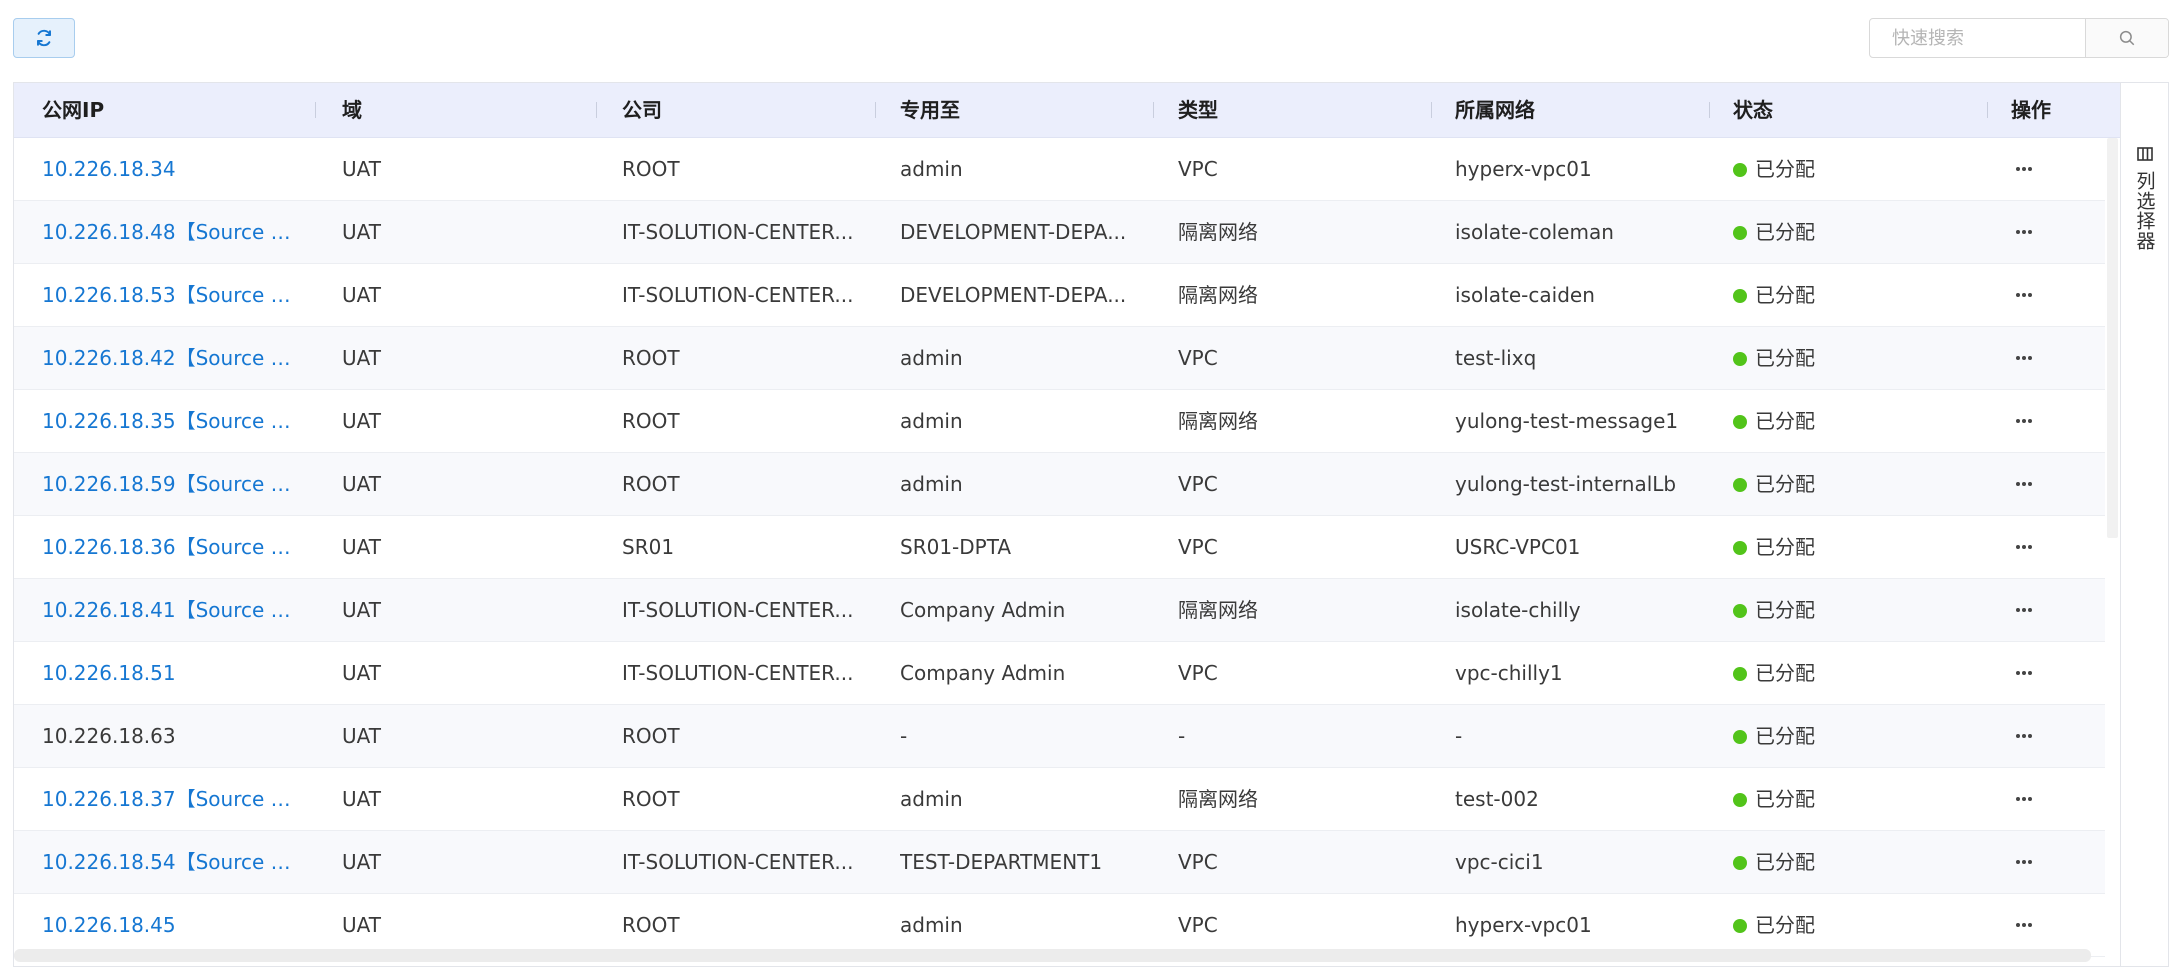 This screenshot has width=2181, height=978. What do you see at coordinates (2144, 211) in the screenshot?
I see `column-picker-label: 列选择器` at bounding box center [2144, 211].